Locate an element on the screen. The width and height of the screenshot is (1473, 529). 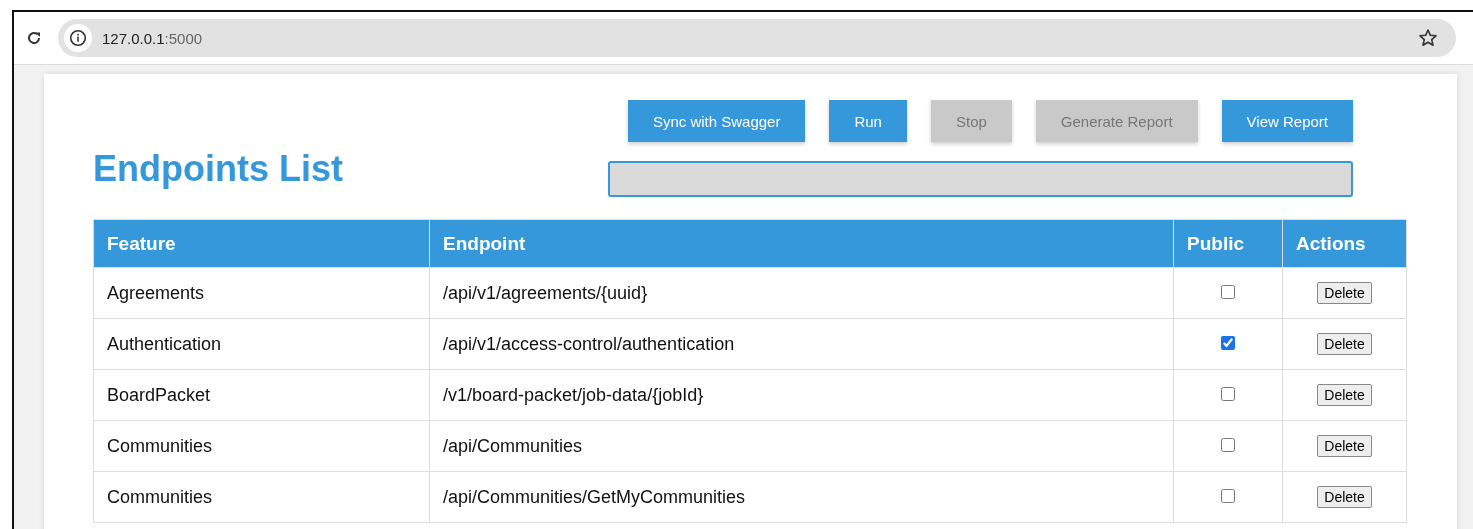
column-header: Feature is located at coordinates (261, 243).